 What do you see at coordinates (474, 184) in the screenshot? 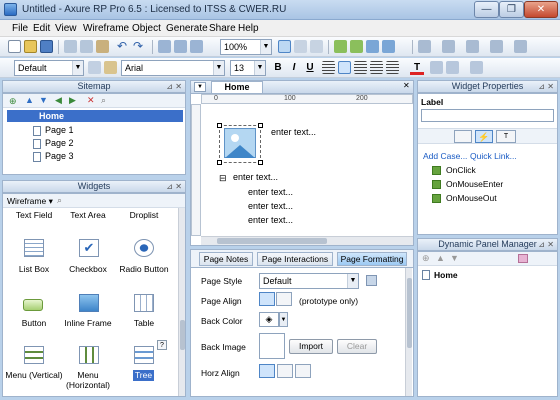
I see `event-onmouseenter: OnMouseEnter` at bounding box center [474, 184].